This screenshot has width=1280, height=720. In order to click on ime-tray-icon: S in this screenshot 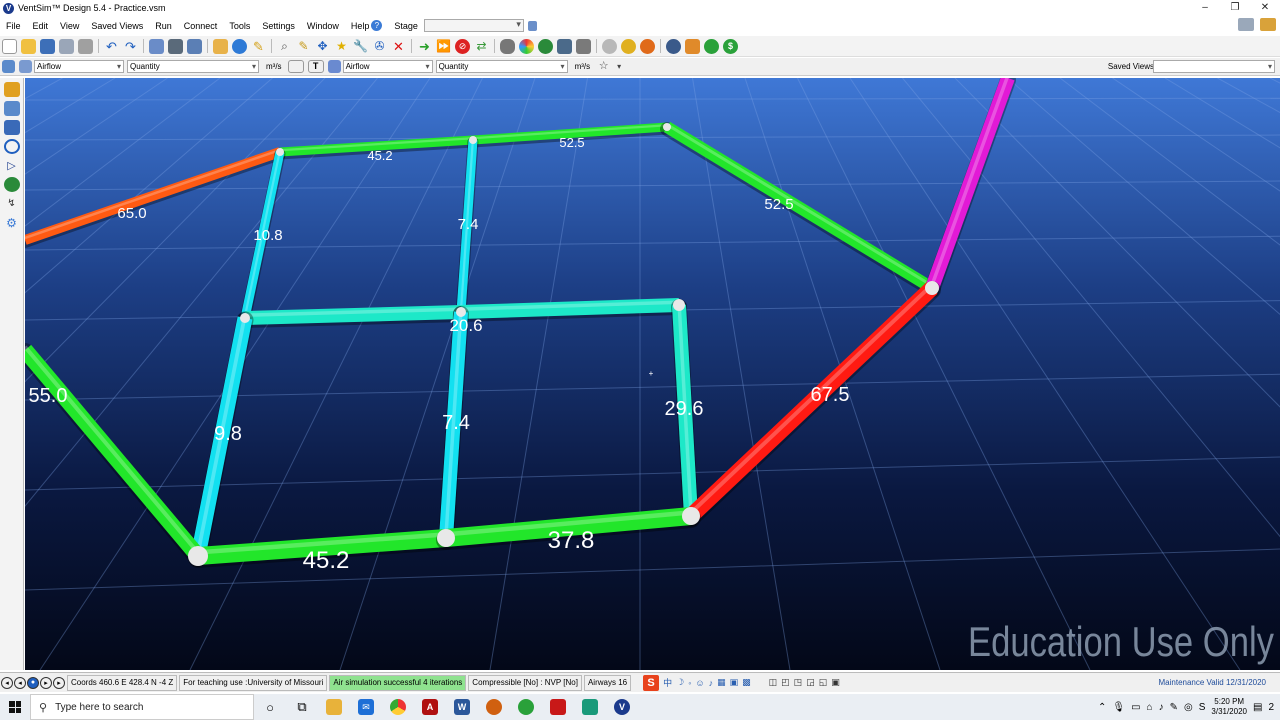, I will do `click(1202, 707)`.